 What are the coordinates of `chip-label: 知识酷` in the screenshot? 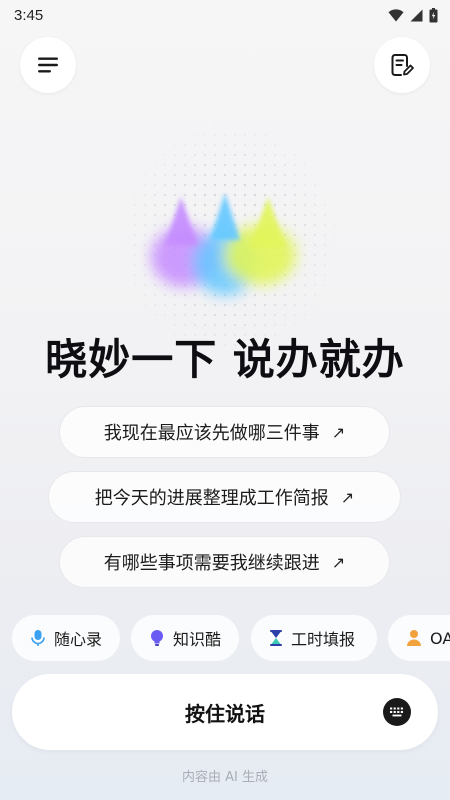 It's located at (197, 639).